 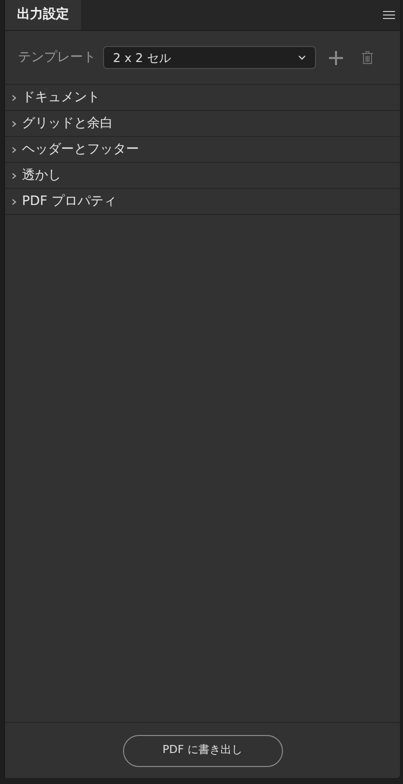 I want to click on add-icon, so click(x=336, y=57).